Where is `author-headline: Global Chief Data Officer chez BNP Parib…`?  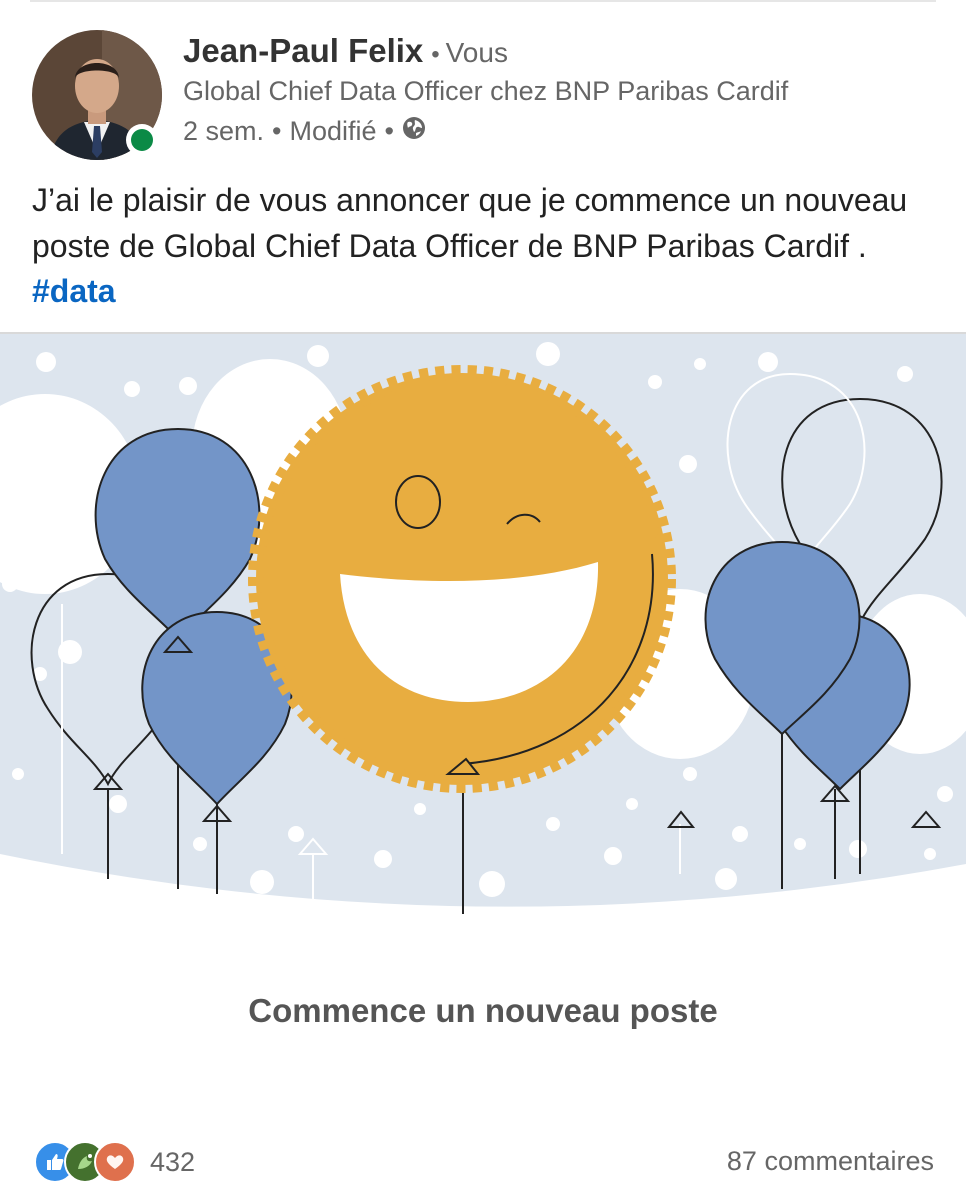 author-headline: Global Chief Data Officer chez BNP Parib… is located at coordinates (486, 91).